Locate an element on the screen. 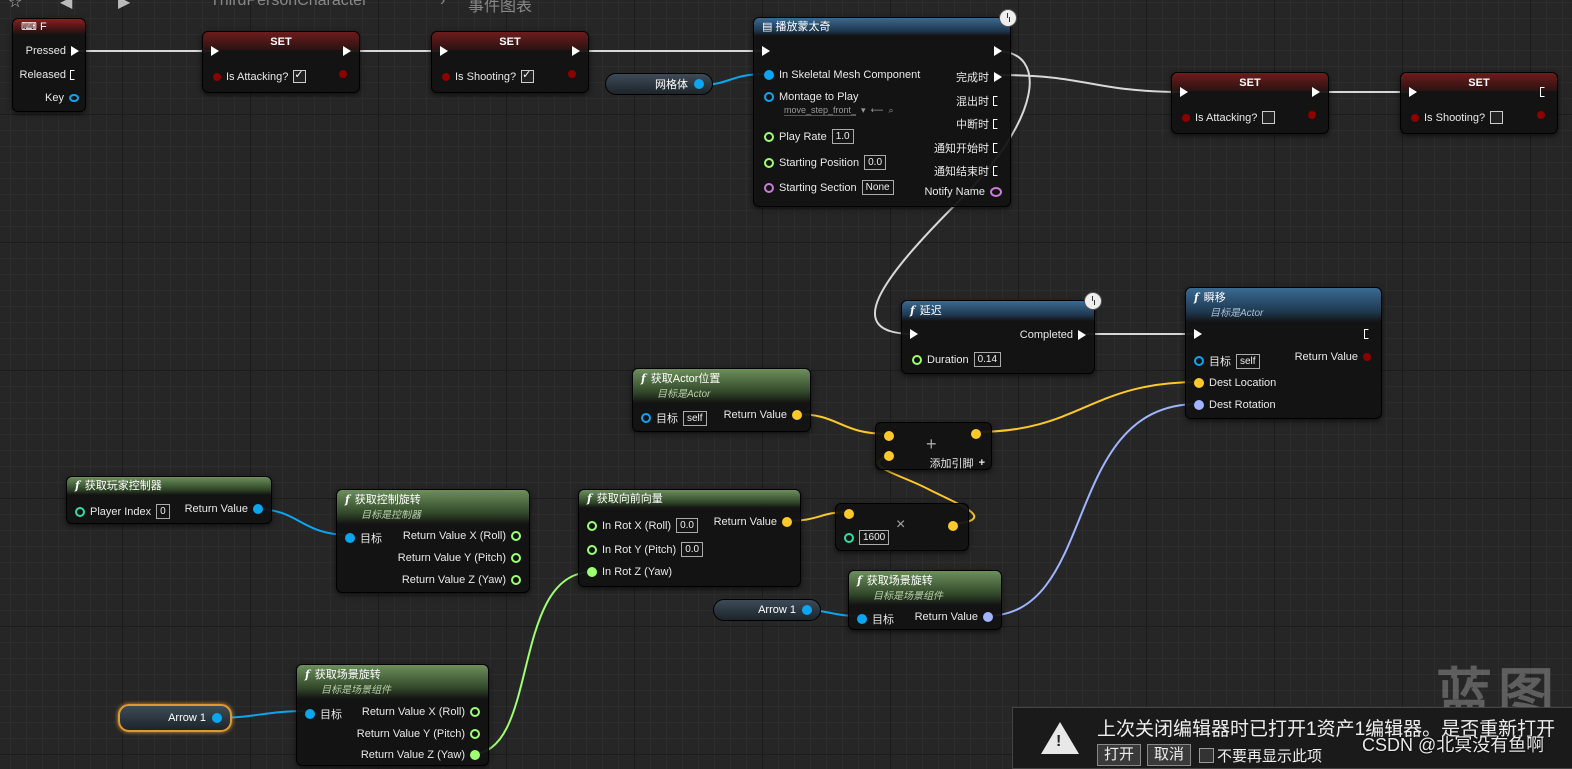 The height and width of the screenshot is (769, 1572). play-rate-field: 1.0 is located at coordinates (842, 136).